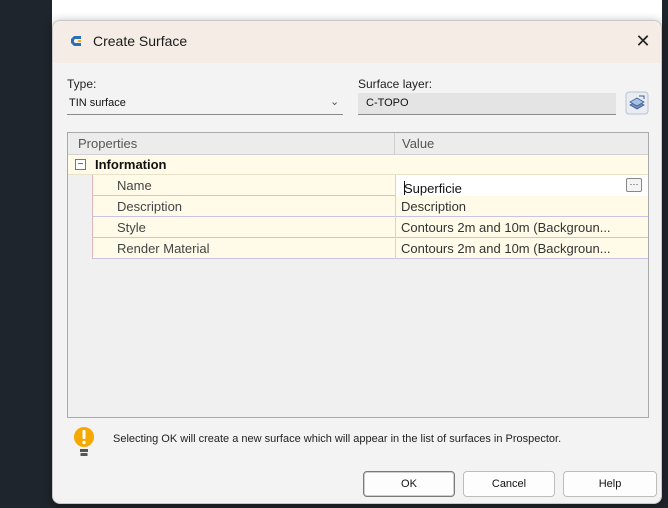 The image size is (668, 508). Describe the element at coordinates (131, 227) in the screenshot. I see `property-name: Style` at that location.